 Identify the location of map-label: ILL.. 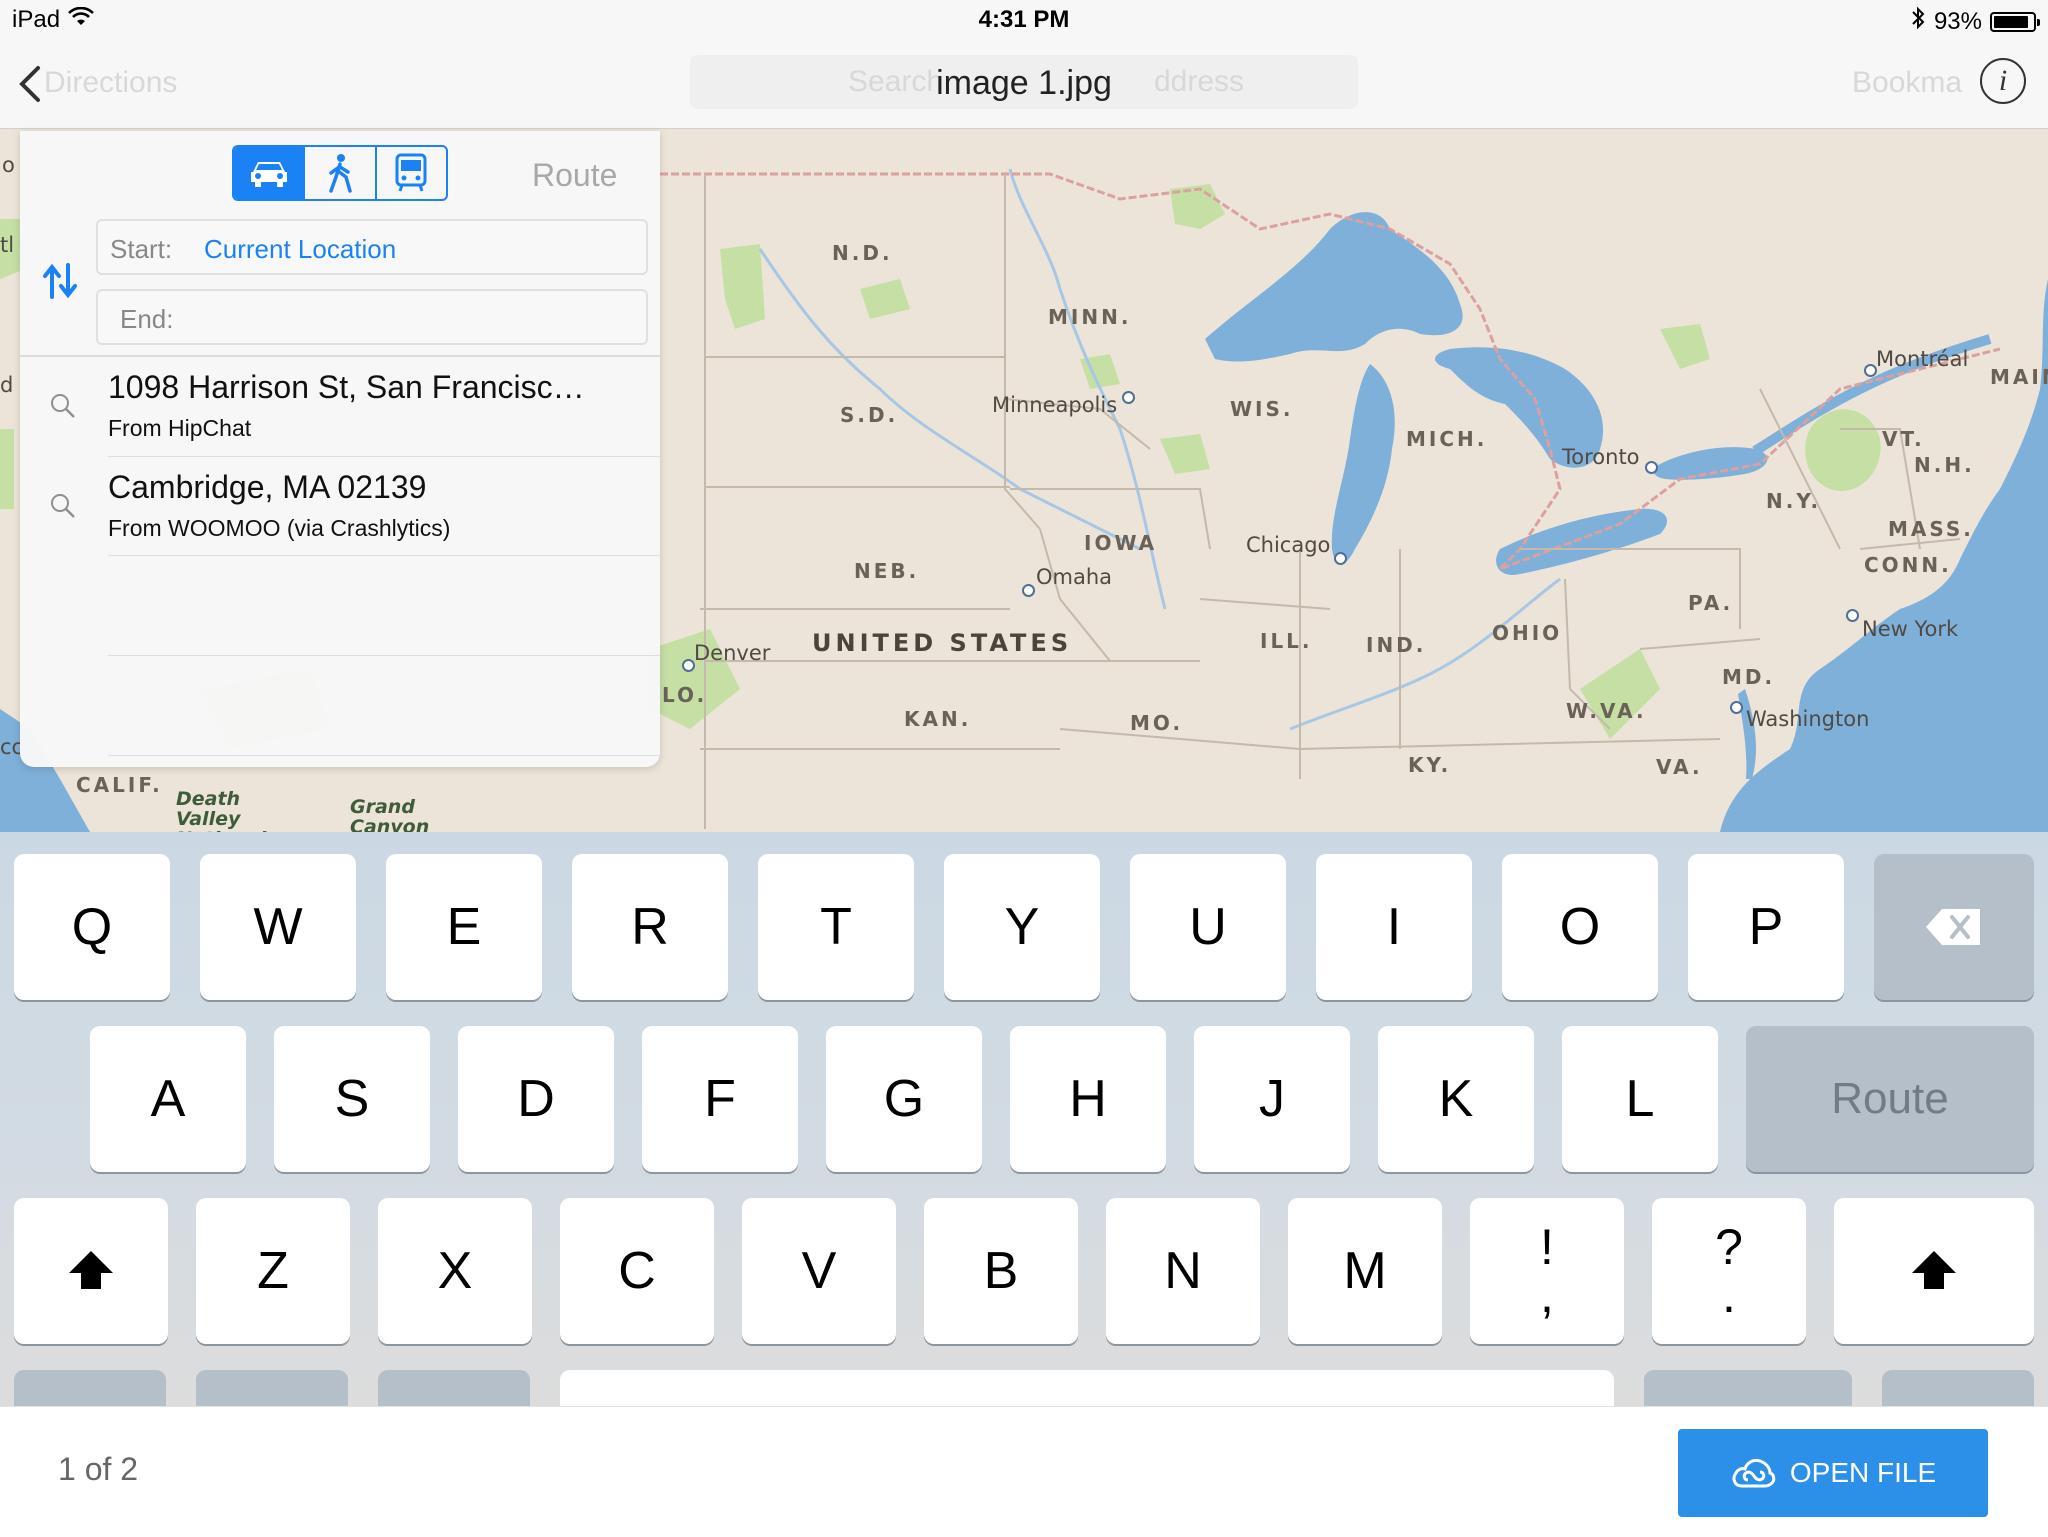
(1286, 641).